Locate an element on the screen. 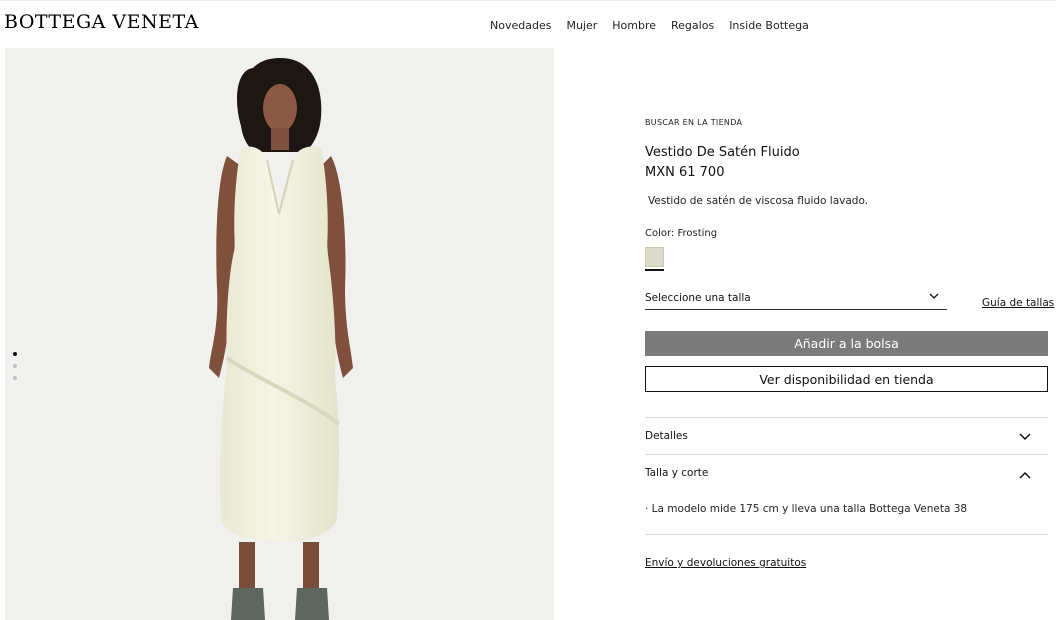 The image size is (1056, 620). add-to-bag-button: Añadir a la bolsa is located at coordinates (846, 343).